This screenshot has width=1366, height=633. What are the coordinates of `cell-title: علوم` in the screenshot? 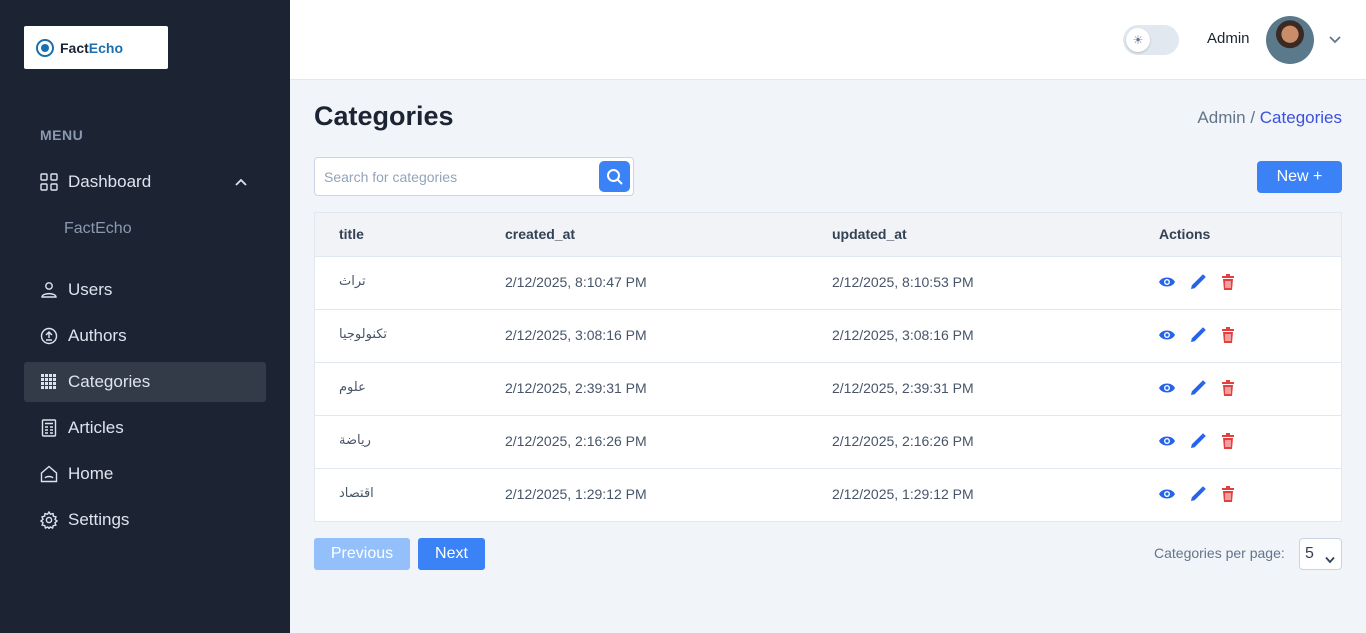 It's located at (352, 387).